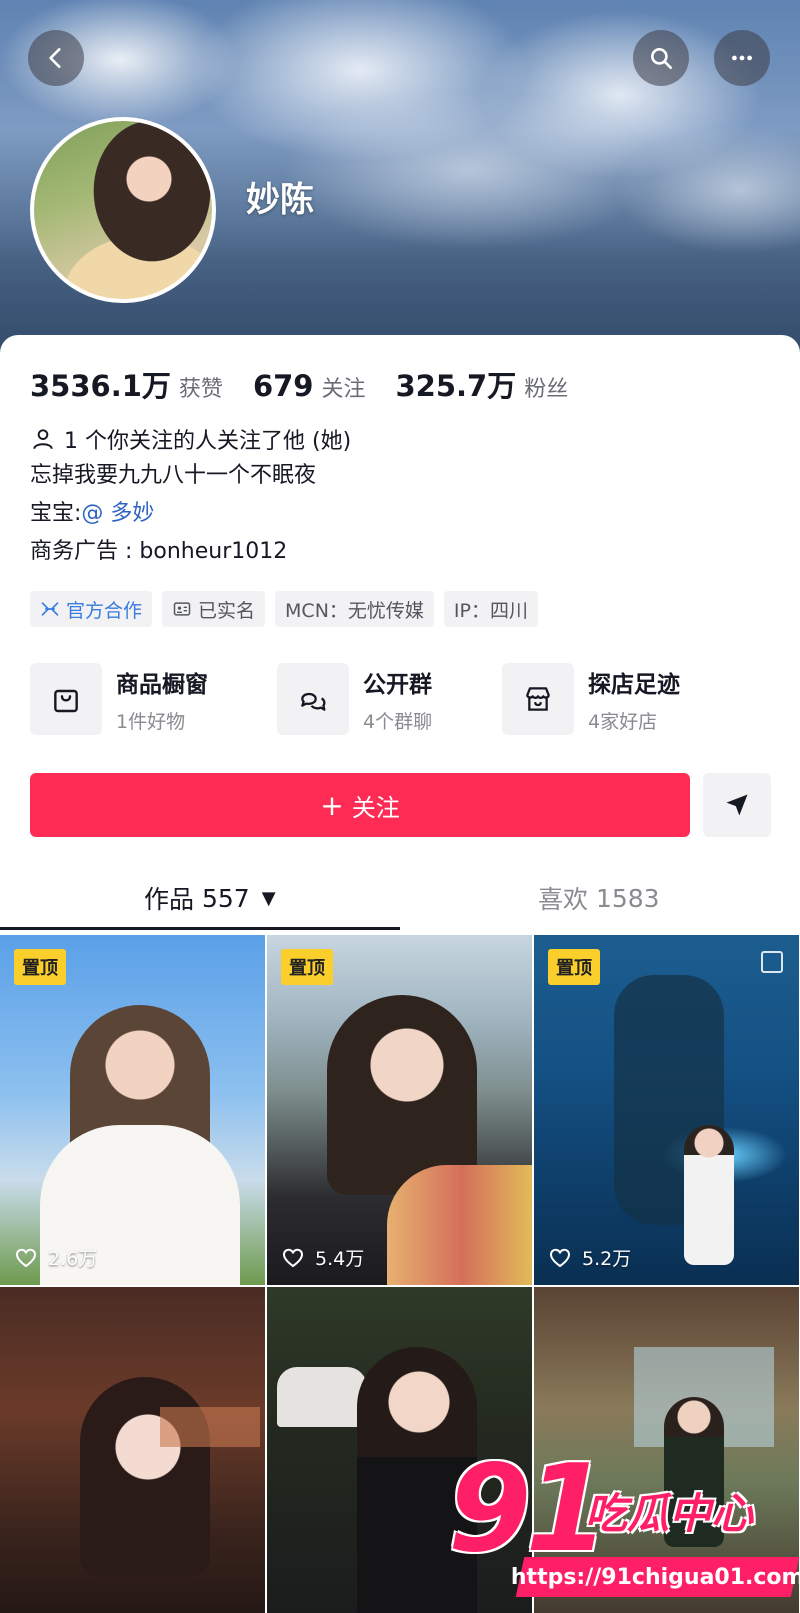 This screenshot has width=800, height=1613. I want to click on tab-liked: 喜欢 1583, so click(599, 898).